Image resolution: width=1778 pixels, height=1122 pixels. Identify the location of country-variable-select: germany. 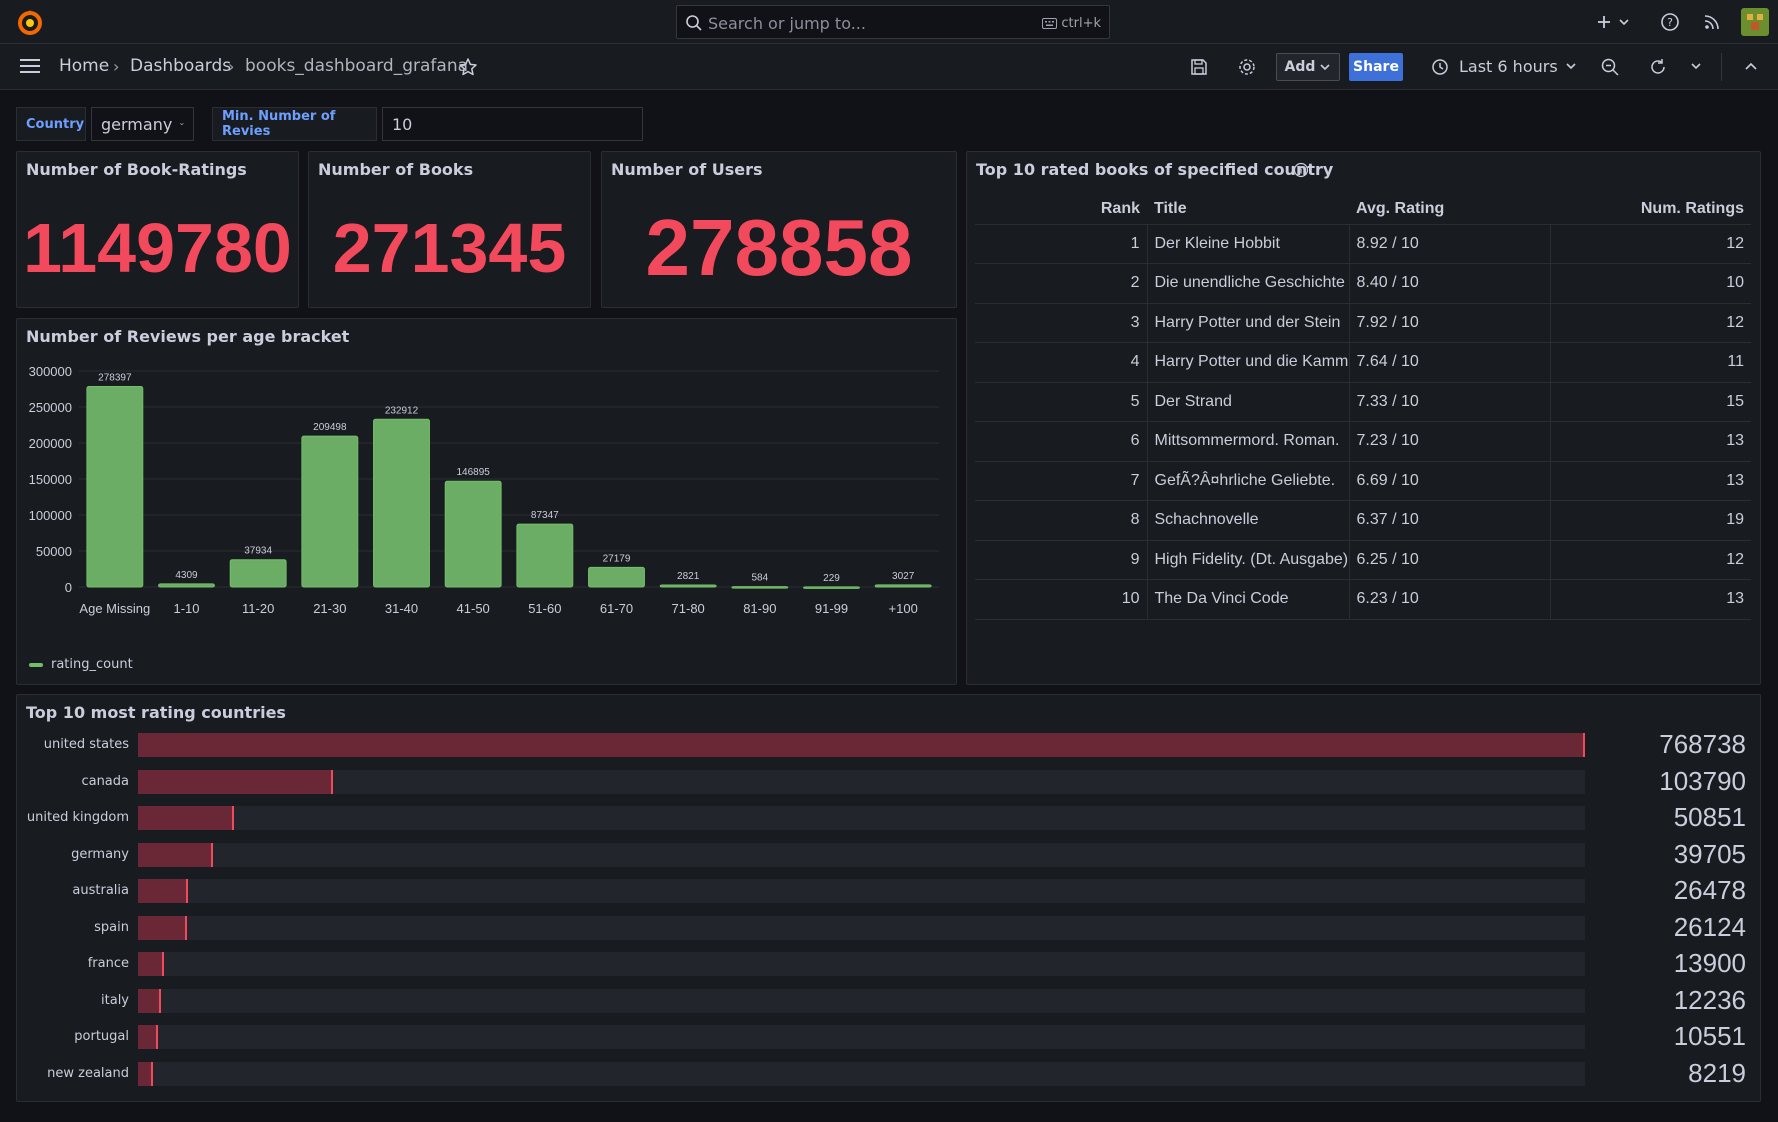
(142, 124).